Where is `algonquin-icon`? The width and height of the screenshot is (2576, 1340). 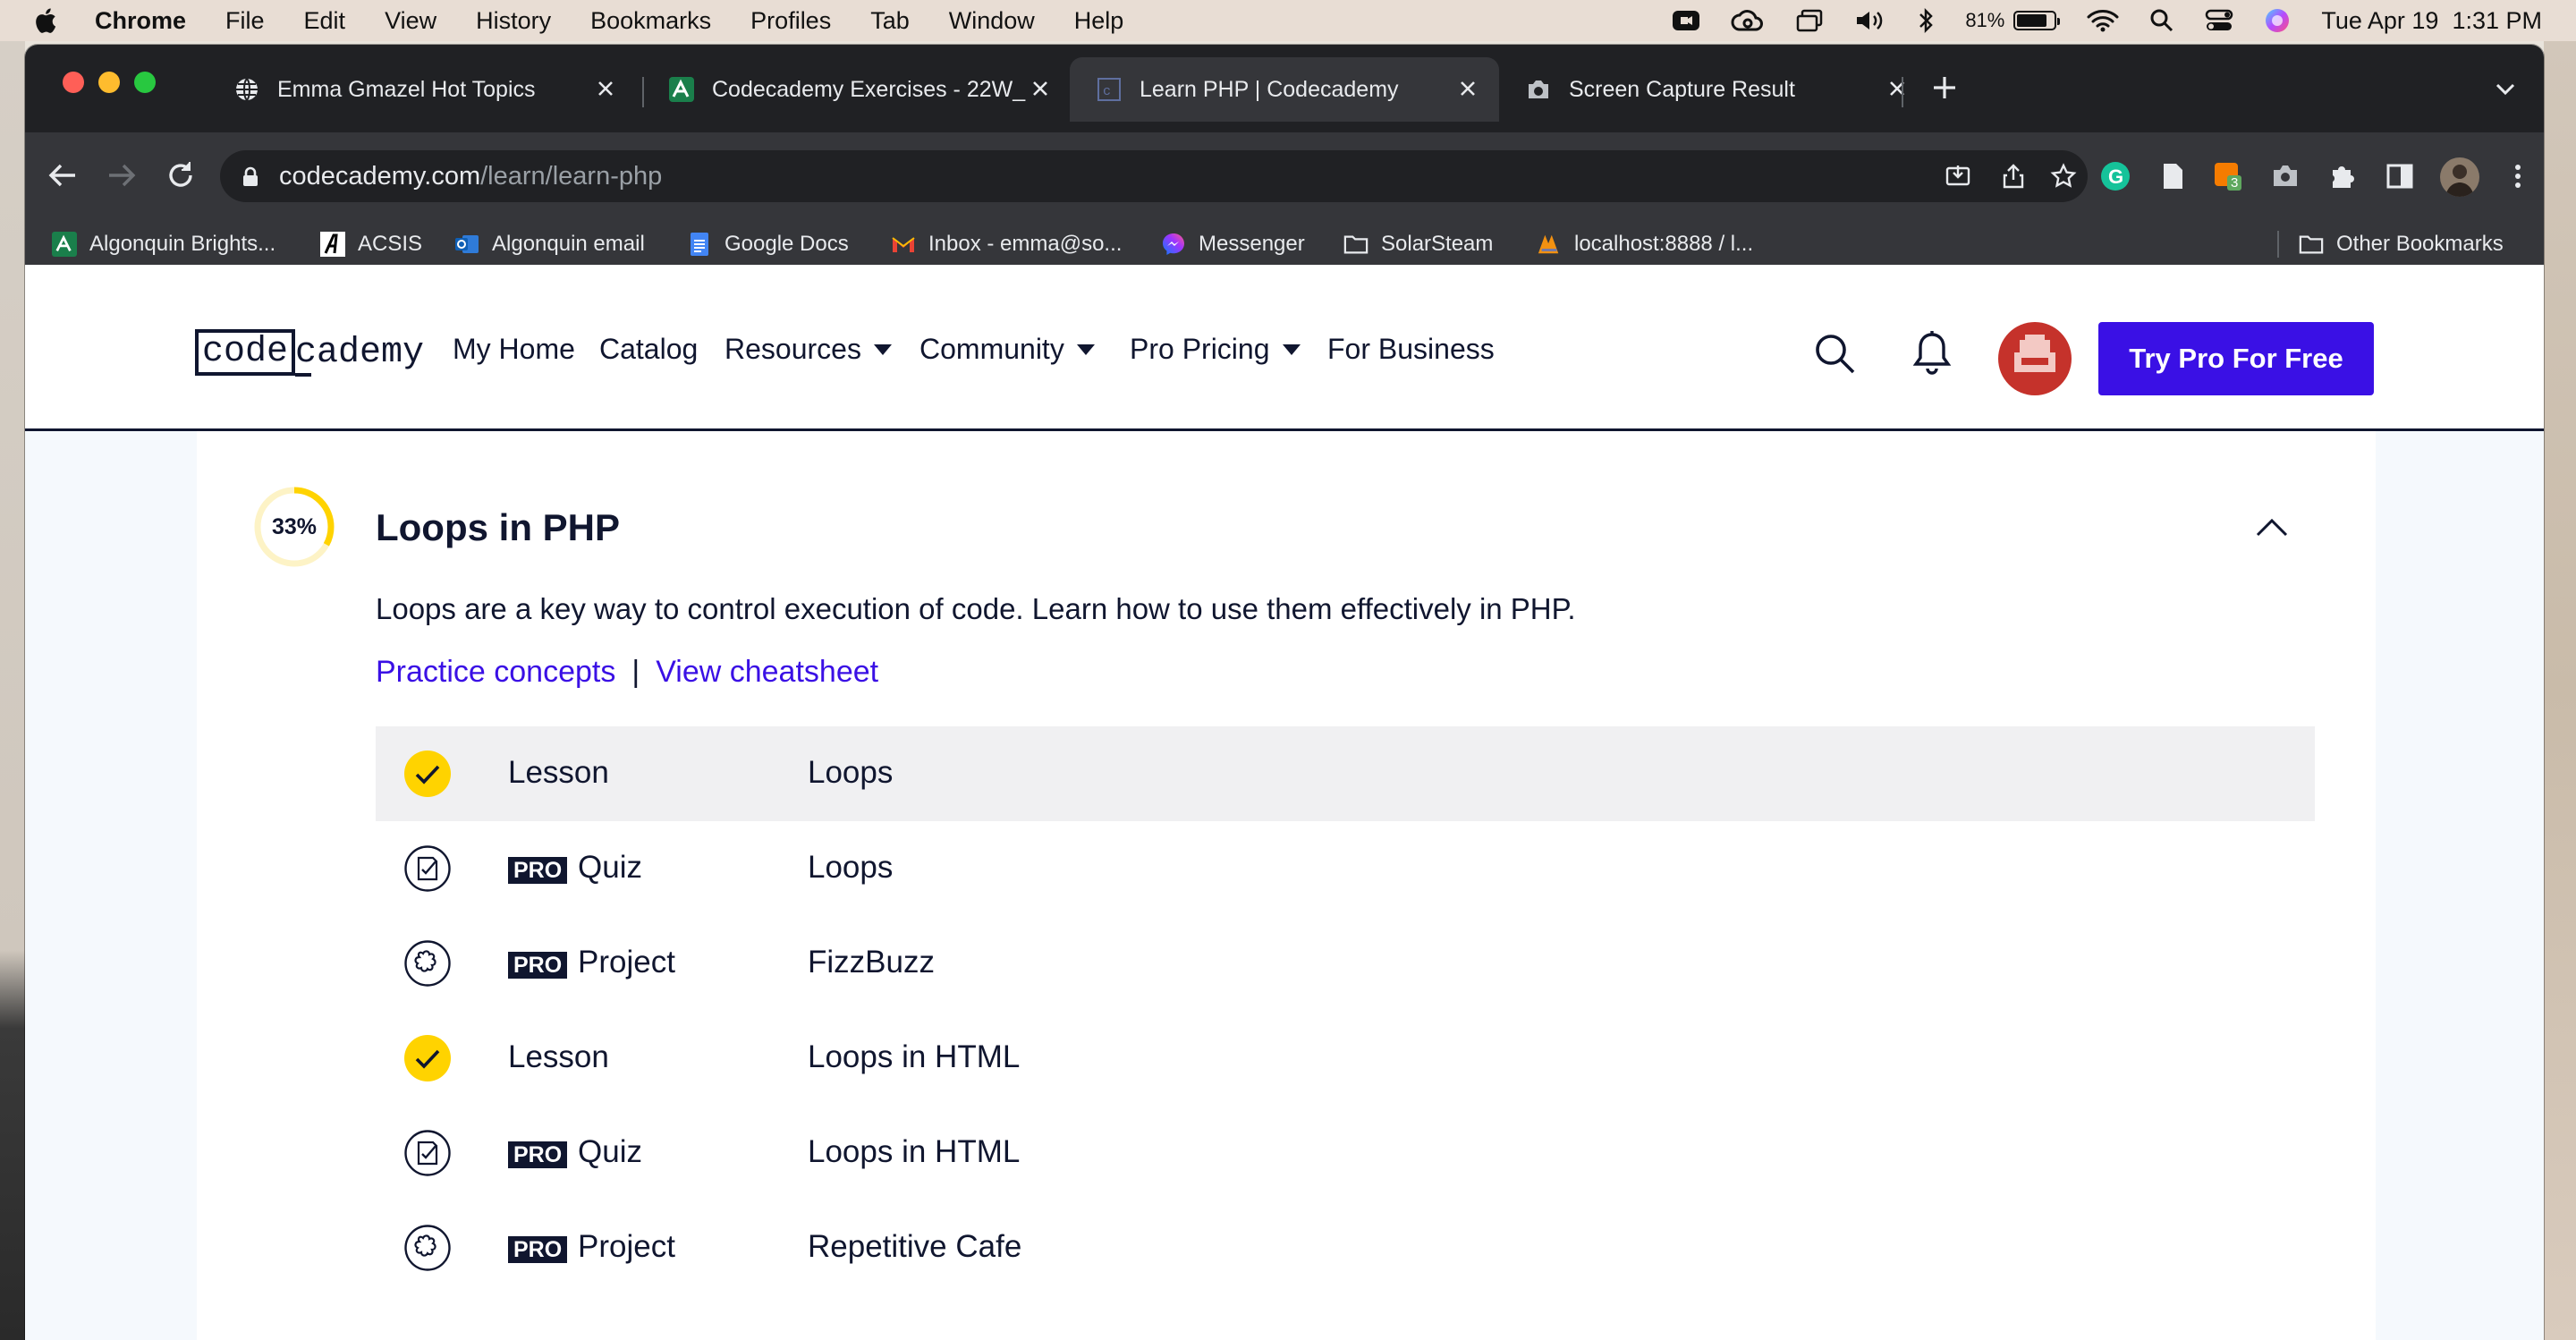 algonquin-icon is located at coordinates (64, 244).